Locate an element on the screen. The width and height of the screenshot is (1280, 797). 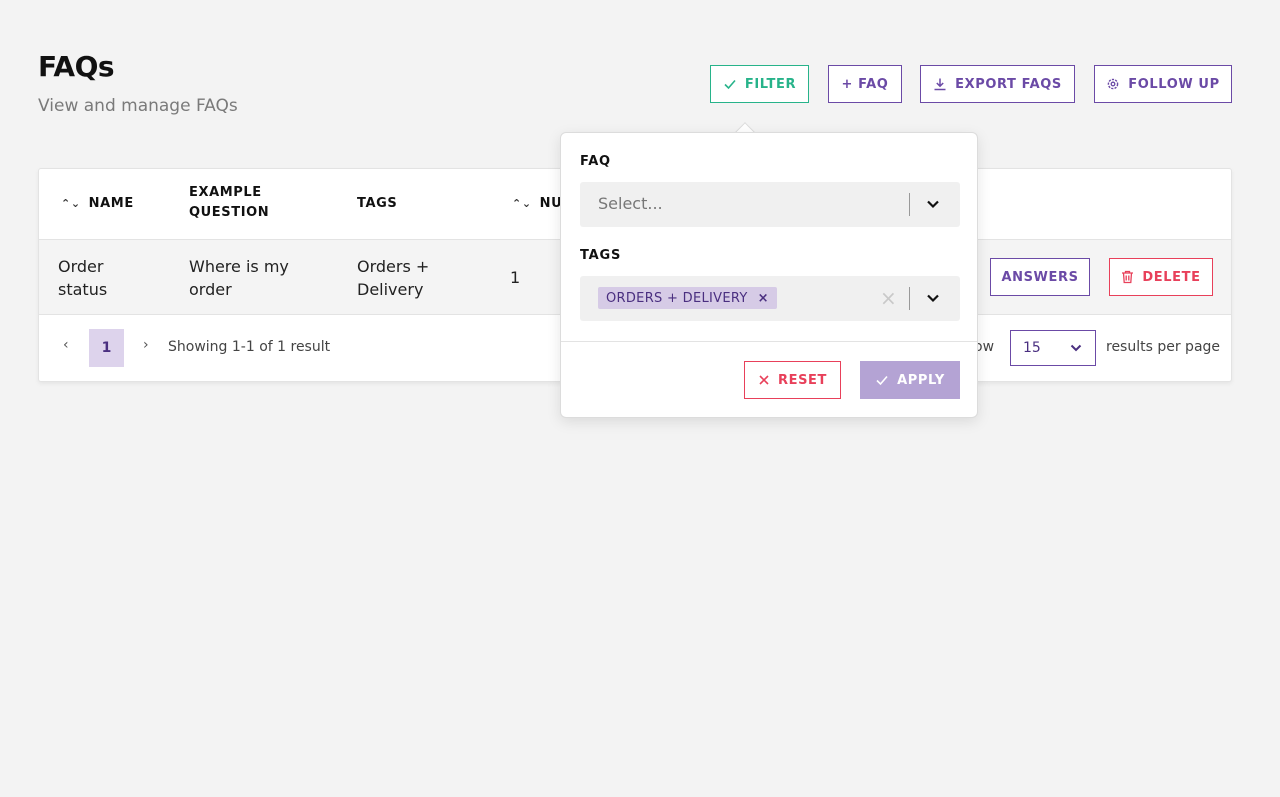
delete-button: DELETE is located at coordinates (1161, 277).